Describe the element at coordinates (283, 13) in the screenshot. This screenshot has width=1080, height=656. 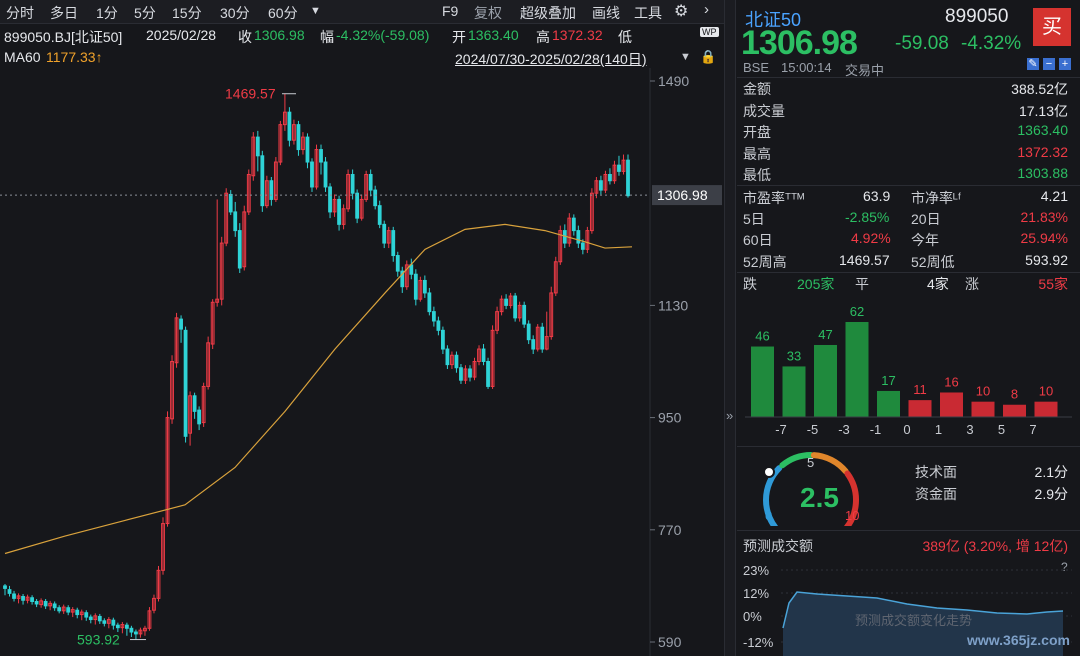
I see `tab-60min: 60分` at that location.